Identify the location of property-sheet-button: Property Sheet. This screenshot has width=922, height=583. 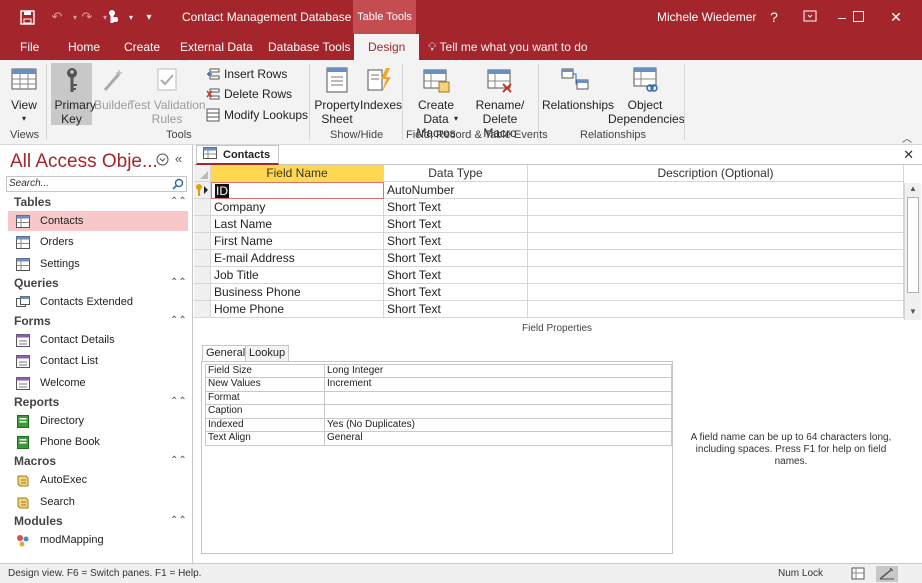
(337, 96).